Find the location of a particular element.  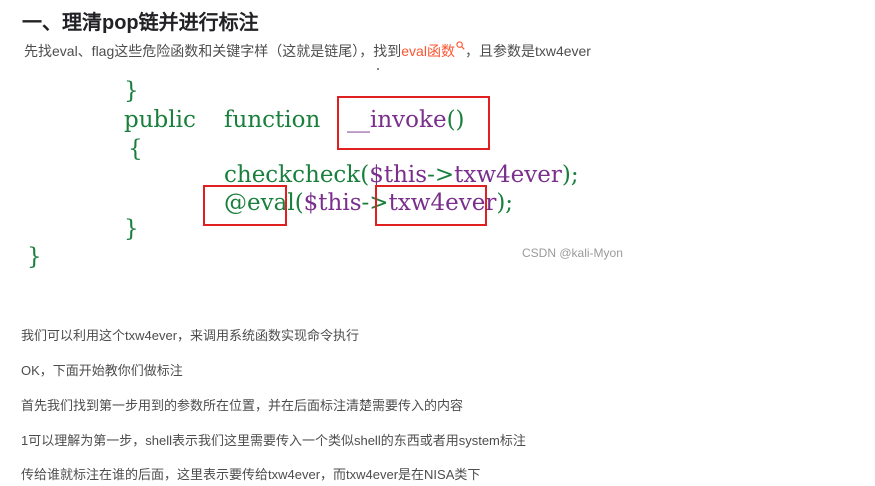

csdn-watermark: CSDN @kali-Myon is located at coordinates (572, 253).